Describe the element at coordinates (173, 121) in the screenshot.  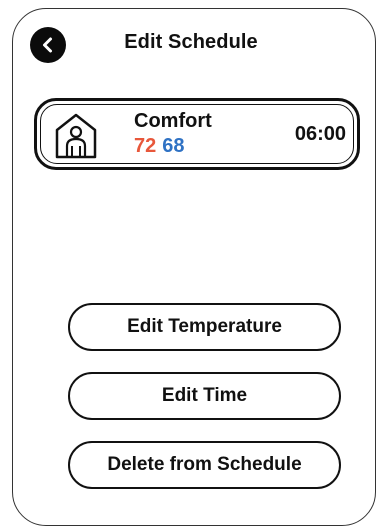
I see `mode-name: Comfort` at that location.